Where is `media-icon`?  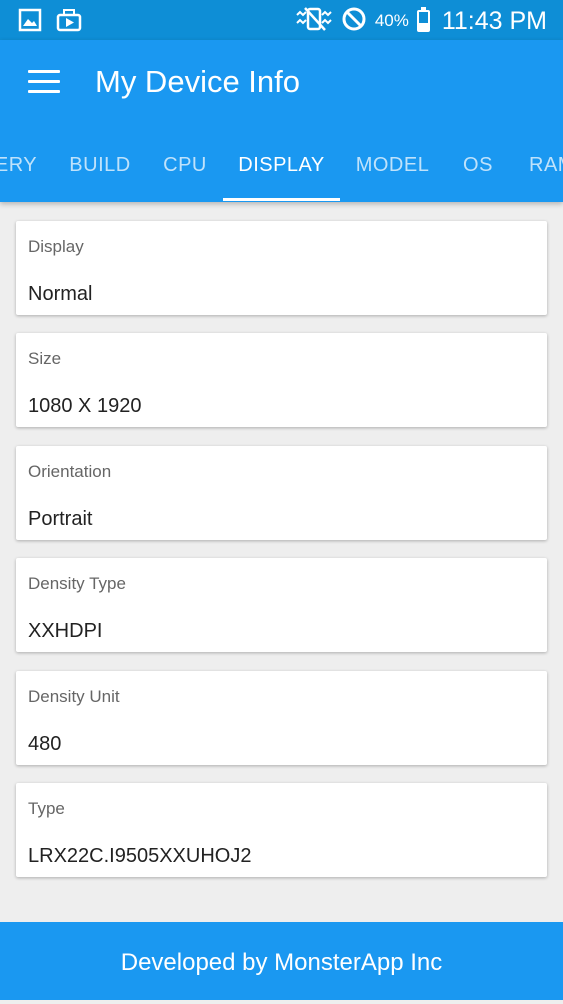 media-icon is located at coordinates (69, 22).